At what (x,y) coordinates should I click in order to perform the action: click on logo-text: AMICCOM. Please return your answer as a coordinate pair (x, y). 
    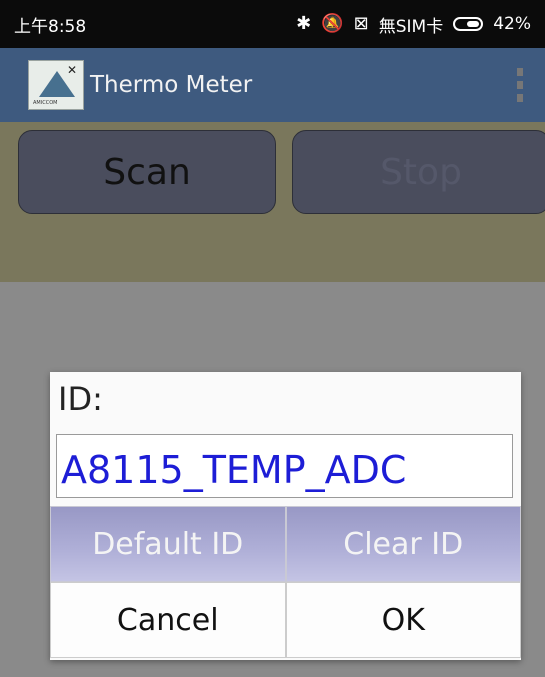
    Looking at the image, I should click on (45, 103).